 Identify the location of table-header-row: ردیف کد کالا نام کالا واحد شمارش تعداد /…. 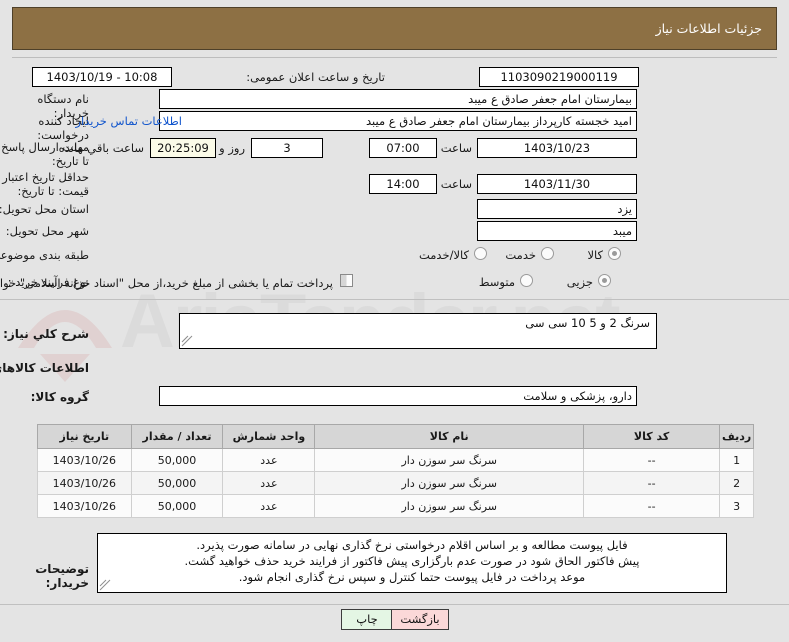
(395, 436).